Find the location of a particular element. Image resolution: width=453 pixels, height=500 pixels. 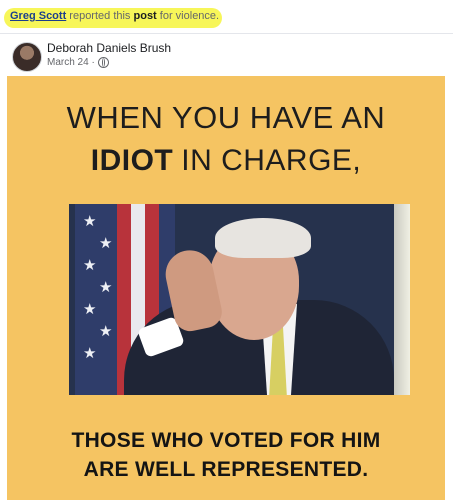

meme-line-4: ARE WELL REPRESENTED. is located at coordinates (226, 469).